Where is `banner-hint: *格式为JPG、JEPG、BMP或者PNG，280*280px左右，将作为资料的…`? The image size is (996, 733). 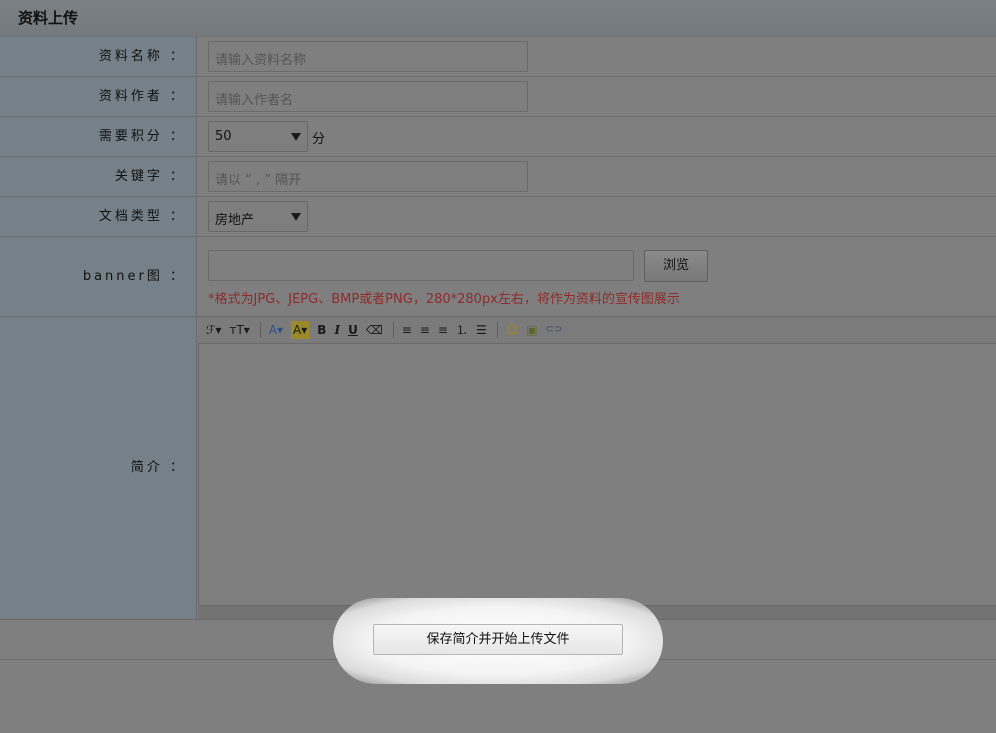 banner-hint: *格式为JPG、JEPG、BMP或者PNG，280*280px左右，将作为资料的… is located at coordinates (444, 299).